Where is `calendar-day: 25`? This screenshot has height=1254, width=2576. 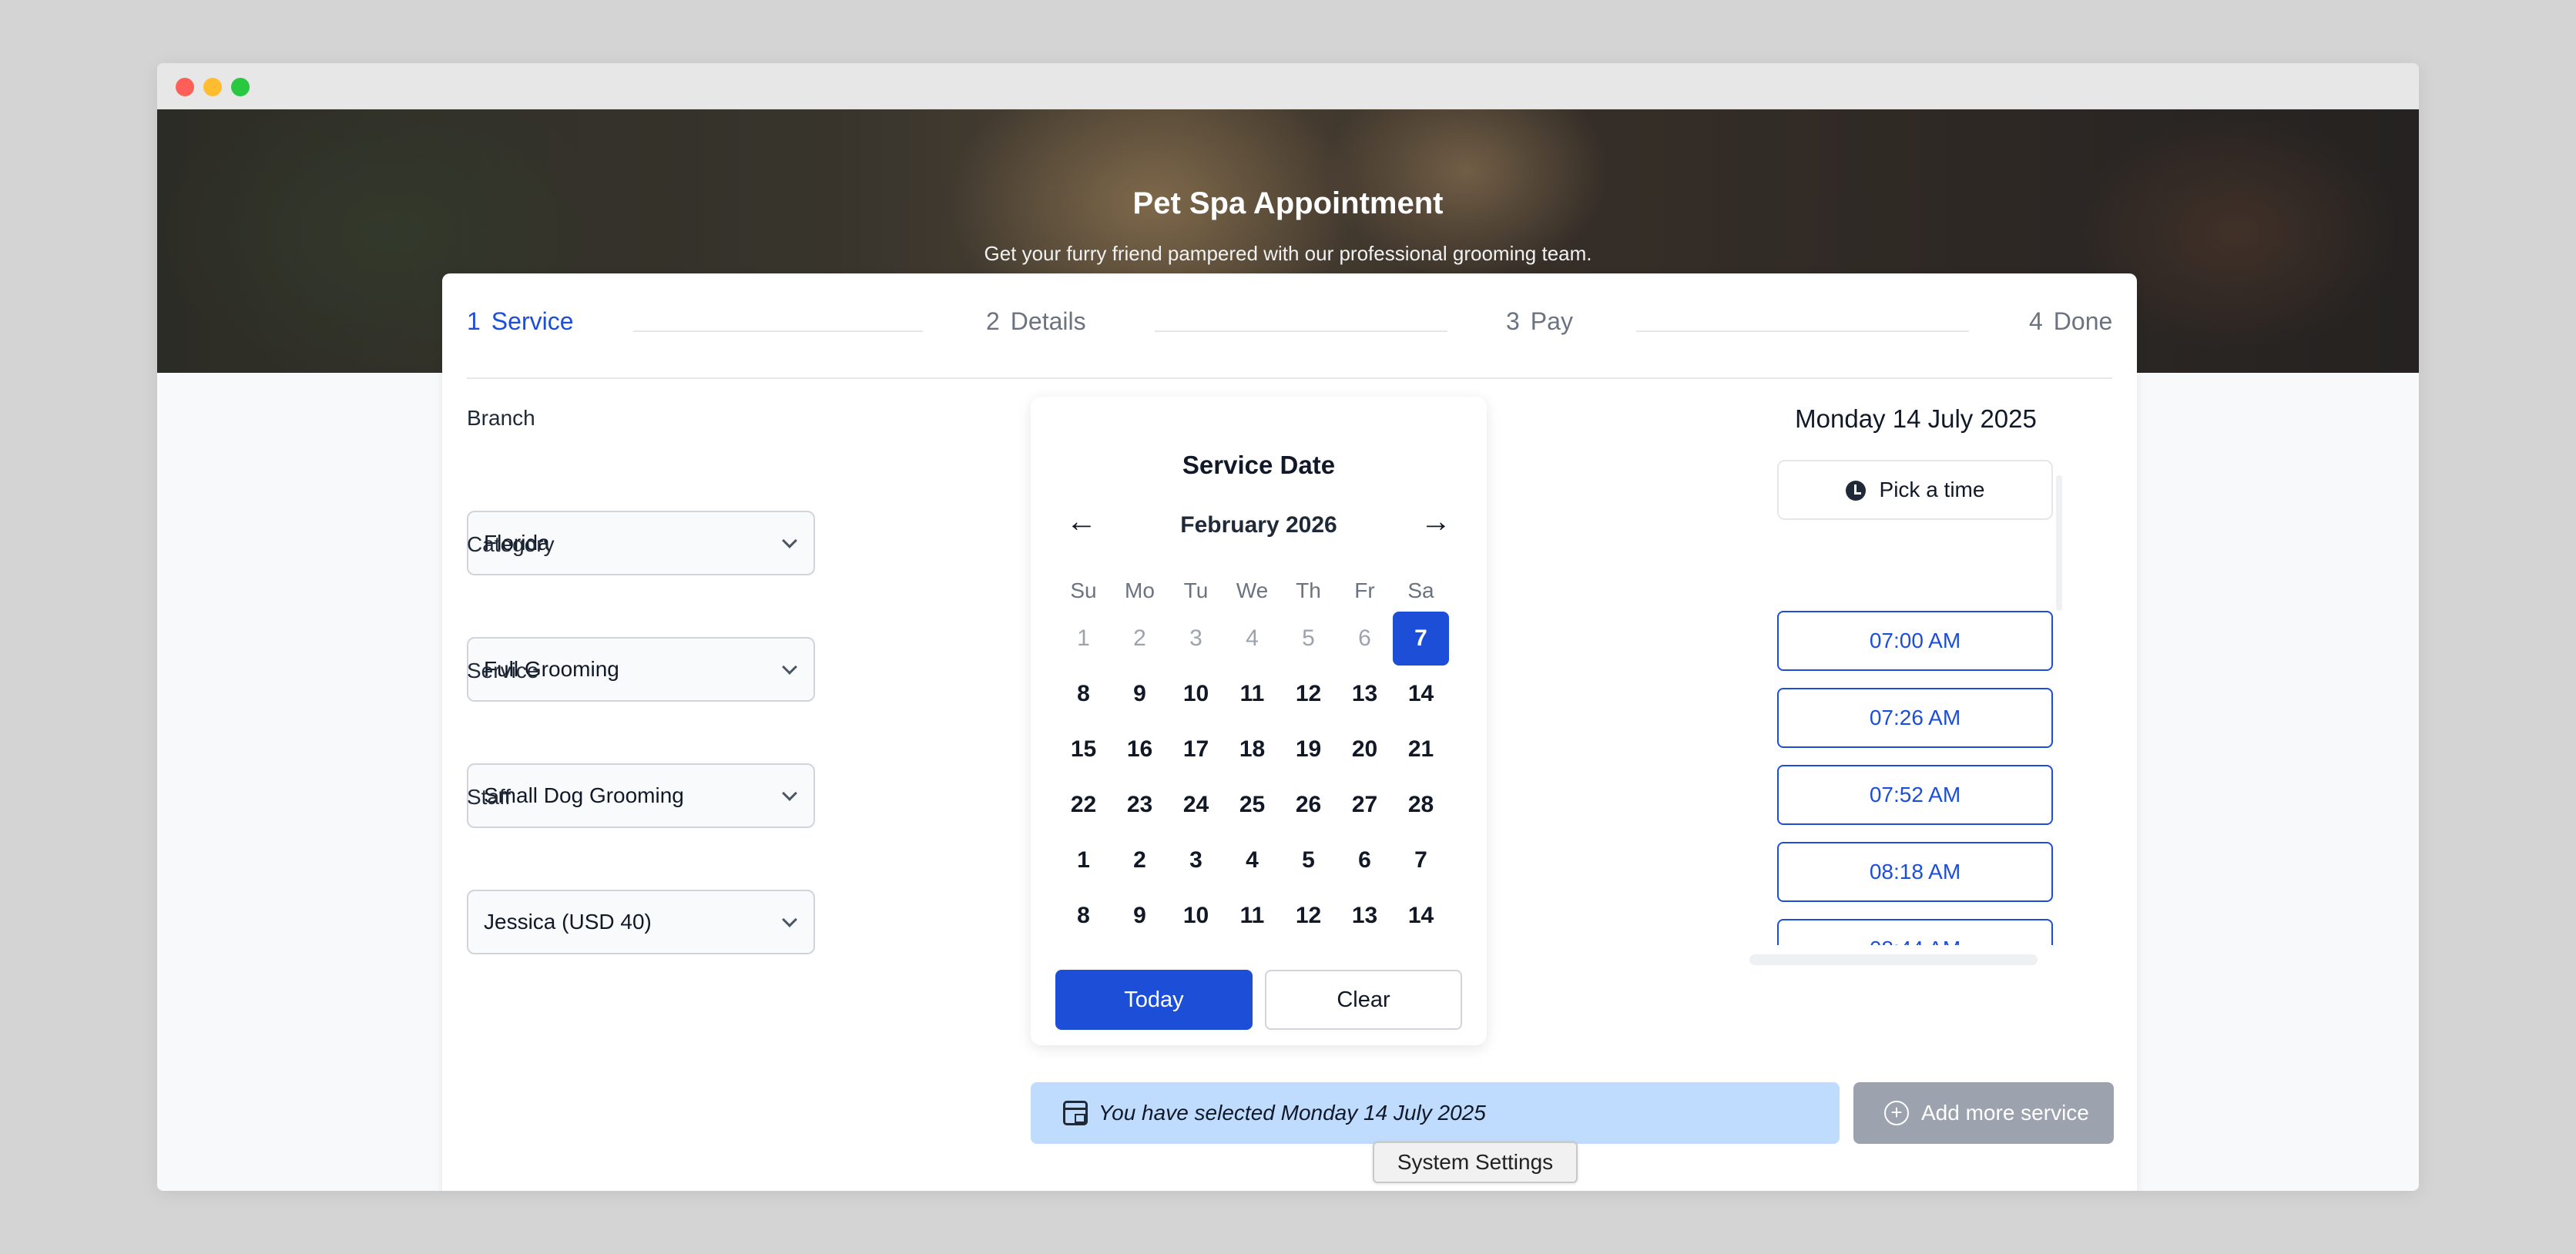 calendar-day: 25 is located at coordinates (1252, 805).